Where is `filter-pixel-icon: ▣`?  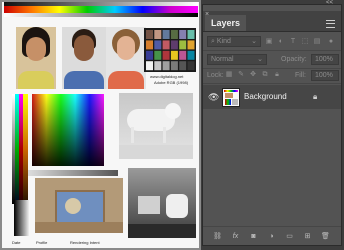
filter-pixel-icon: ▣ is located at coordinates (269, 42).